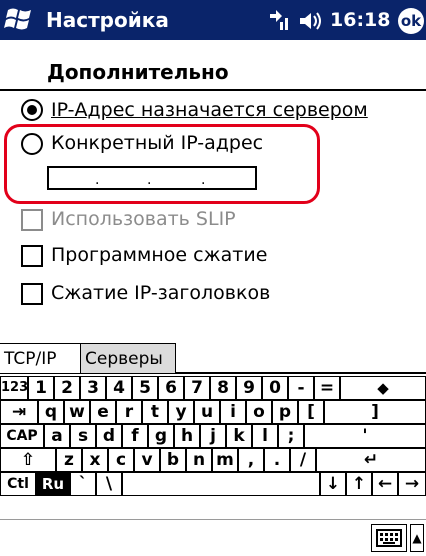  What do you see at coordinates (32, 220) in the screenshot?
I see `use-slip-checkbox` at bounding box center [32, 220].